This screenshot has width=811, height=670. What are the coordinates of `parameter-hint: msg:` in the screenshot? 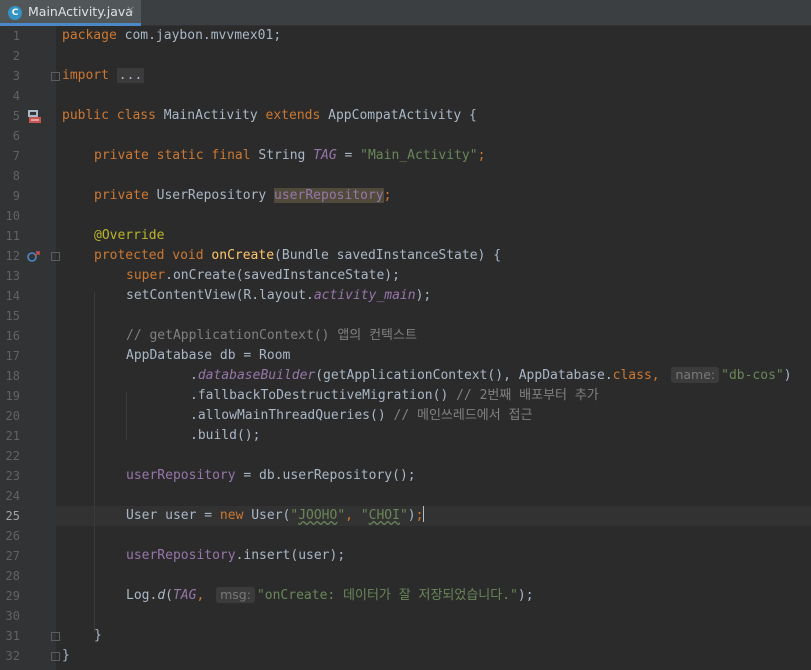 It's located at (235, 595).